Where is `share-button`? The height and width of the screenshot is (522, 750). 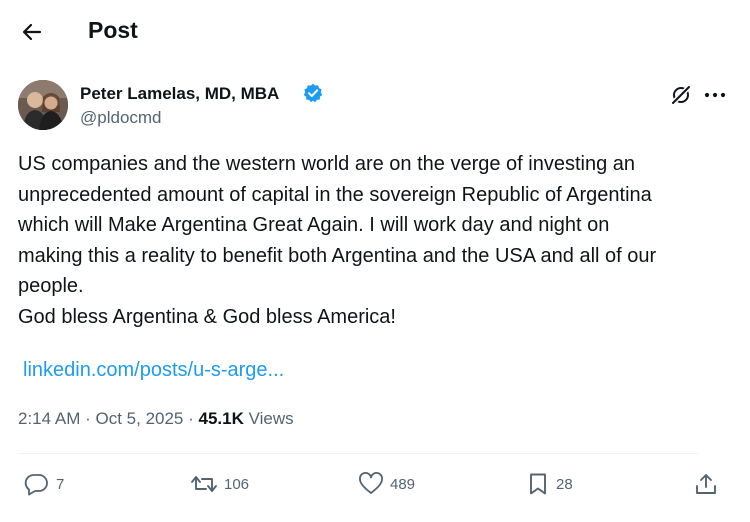 share-button is located at coordinates (706, 484).